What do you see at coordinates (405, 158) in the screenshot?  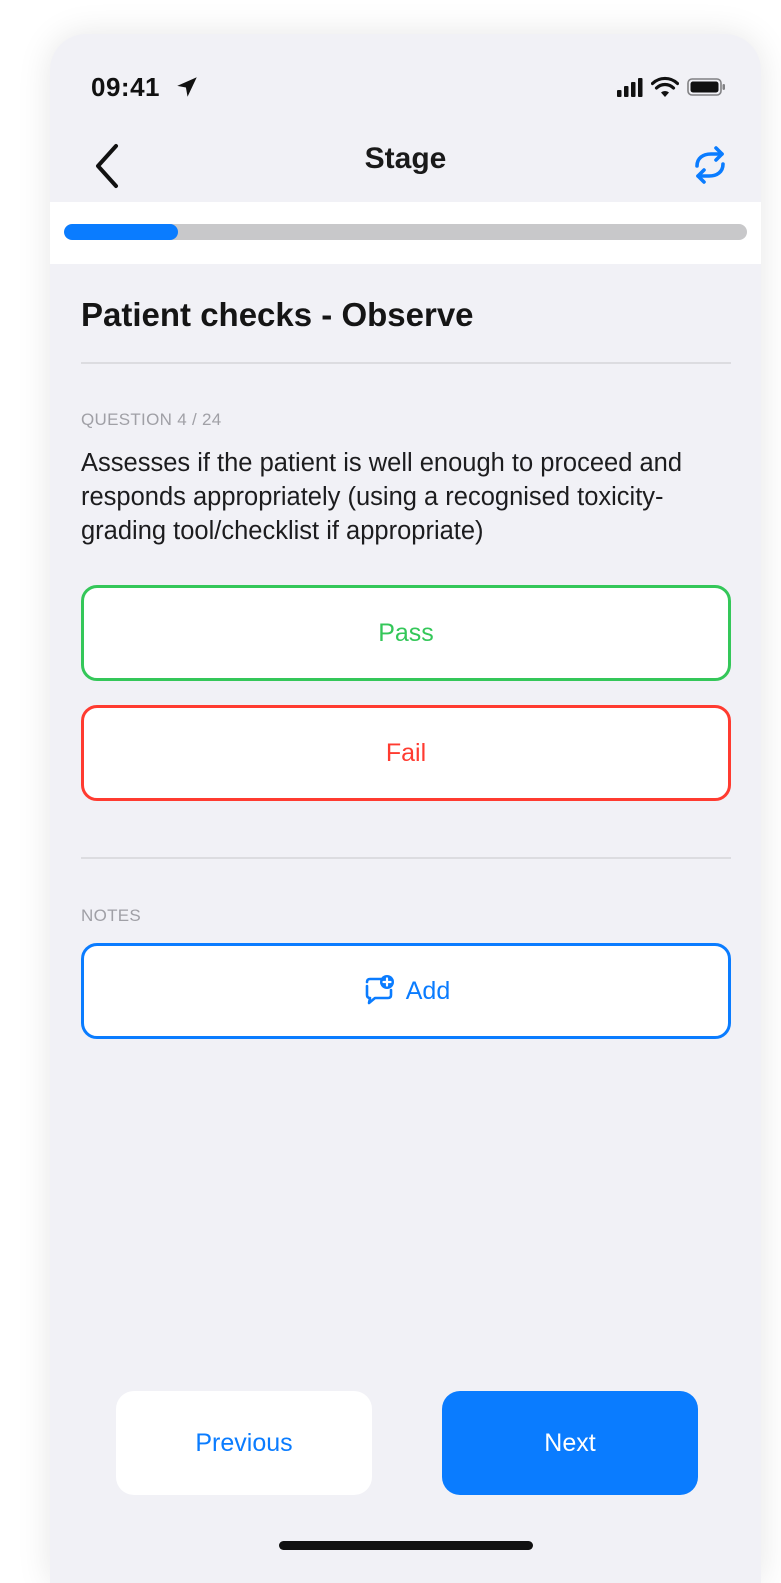 I see `nav-title: Stage` at bounding box center [405, 158].